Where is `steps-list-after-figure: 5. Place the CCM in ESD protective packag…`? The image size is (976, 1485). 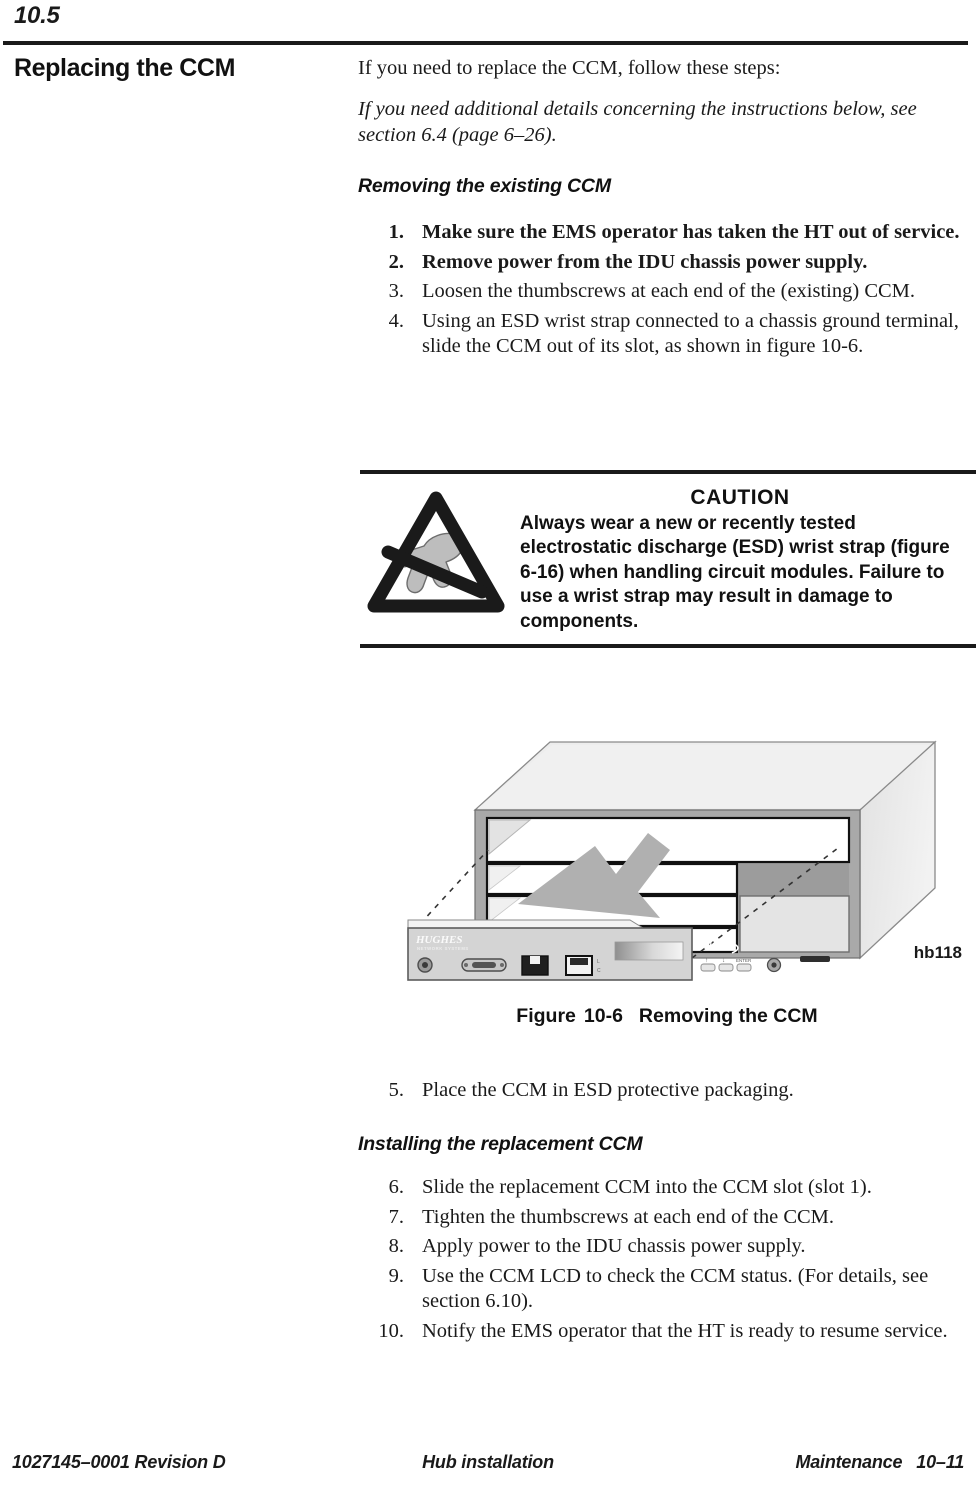
steps-list-after-figure: 5. Place the CCM in ESD protective packag… is located at coordinates (667, 1093).